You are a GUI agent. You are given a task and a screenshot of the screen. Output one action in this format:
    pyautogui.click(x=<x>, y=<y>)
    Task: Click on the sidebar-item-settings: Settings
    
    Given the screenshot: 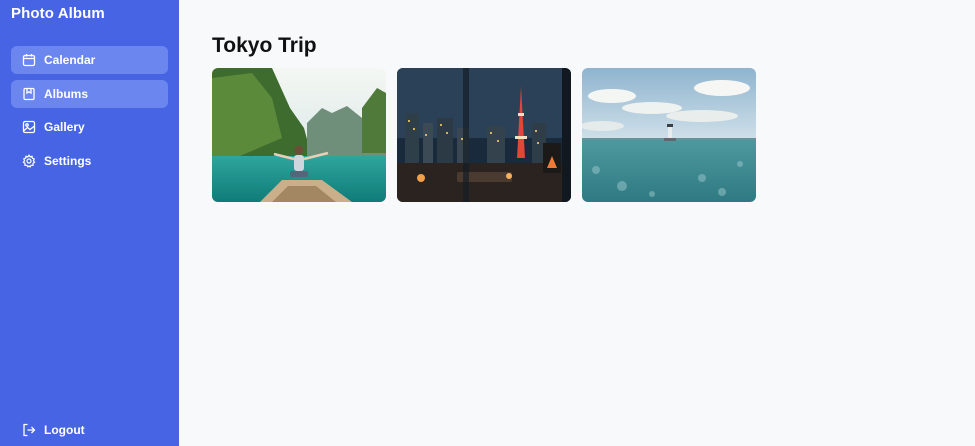 What is the action you would take?
    pyautogui.click(x=89, y=161)
    